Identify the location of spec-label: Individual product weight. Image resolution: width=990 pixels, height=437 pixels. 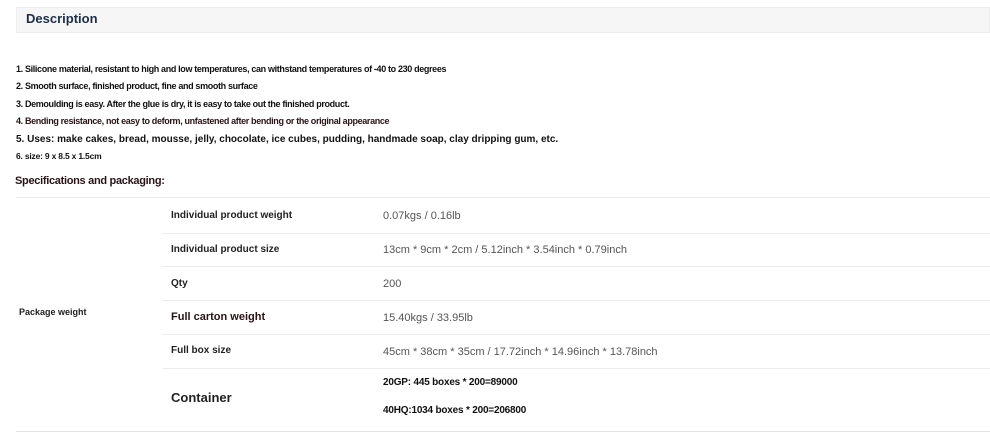
(232, 215).